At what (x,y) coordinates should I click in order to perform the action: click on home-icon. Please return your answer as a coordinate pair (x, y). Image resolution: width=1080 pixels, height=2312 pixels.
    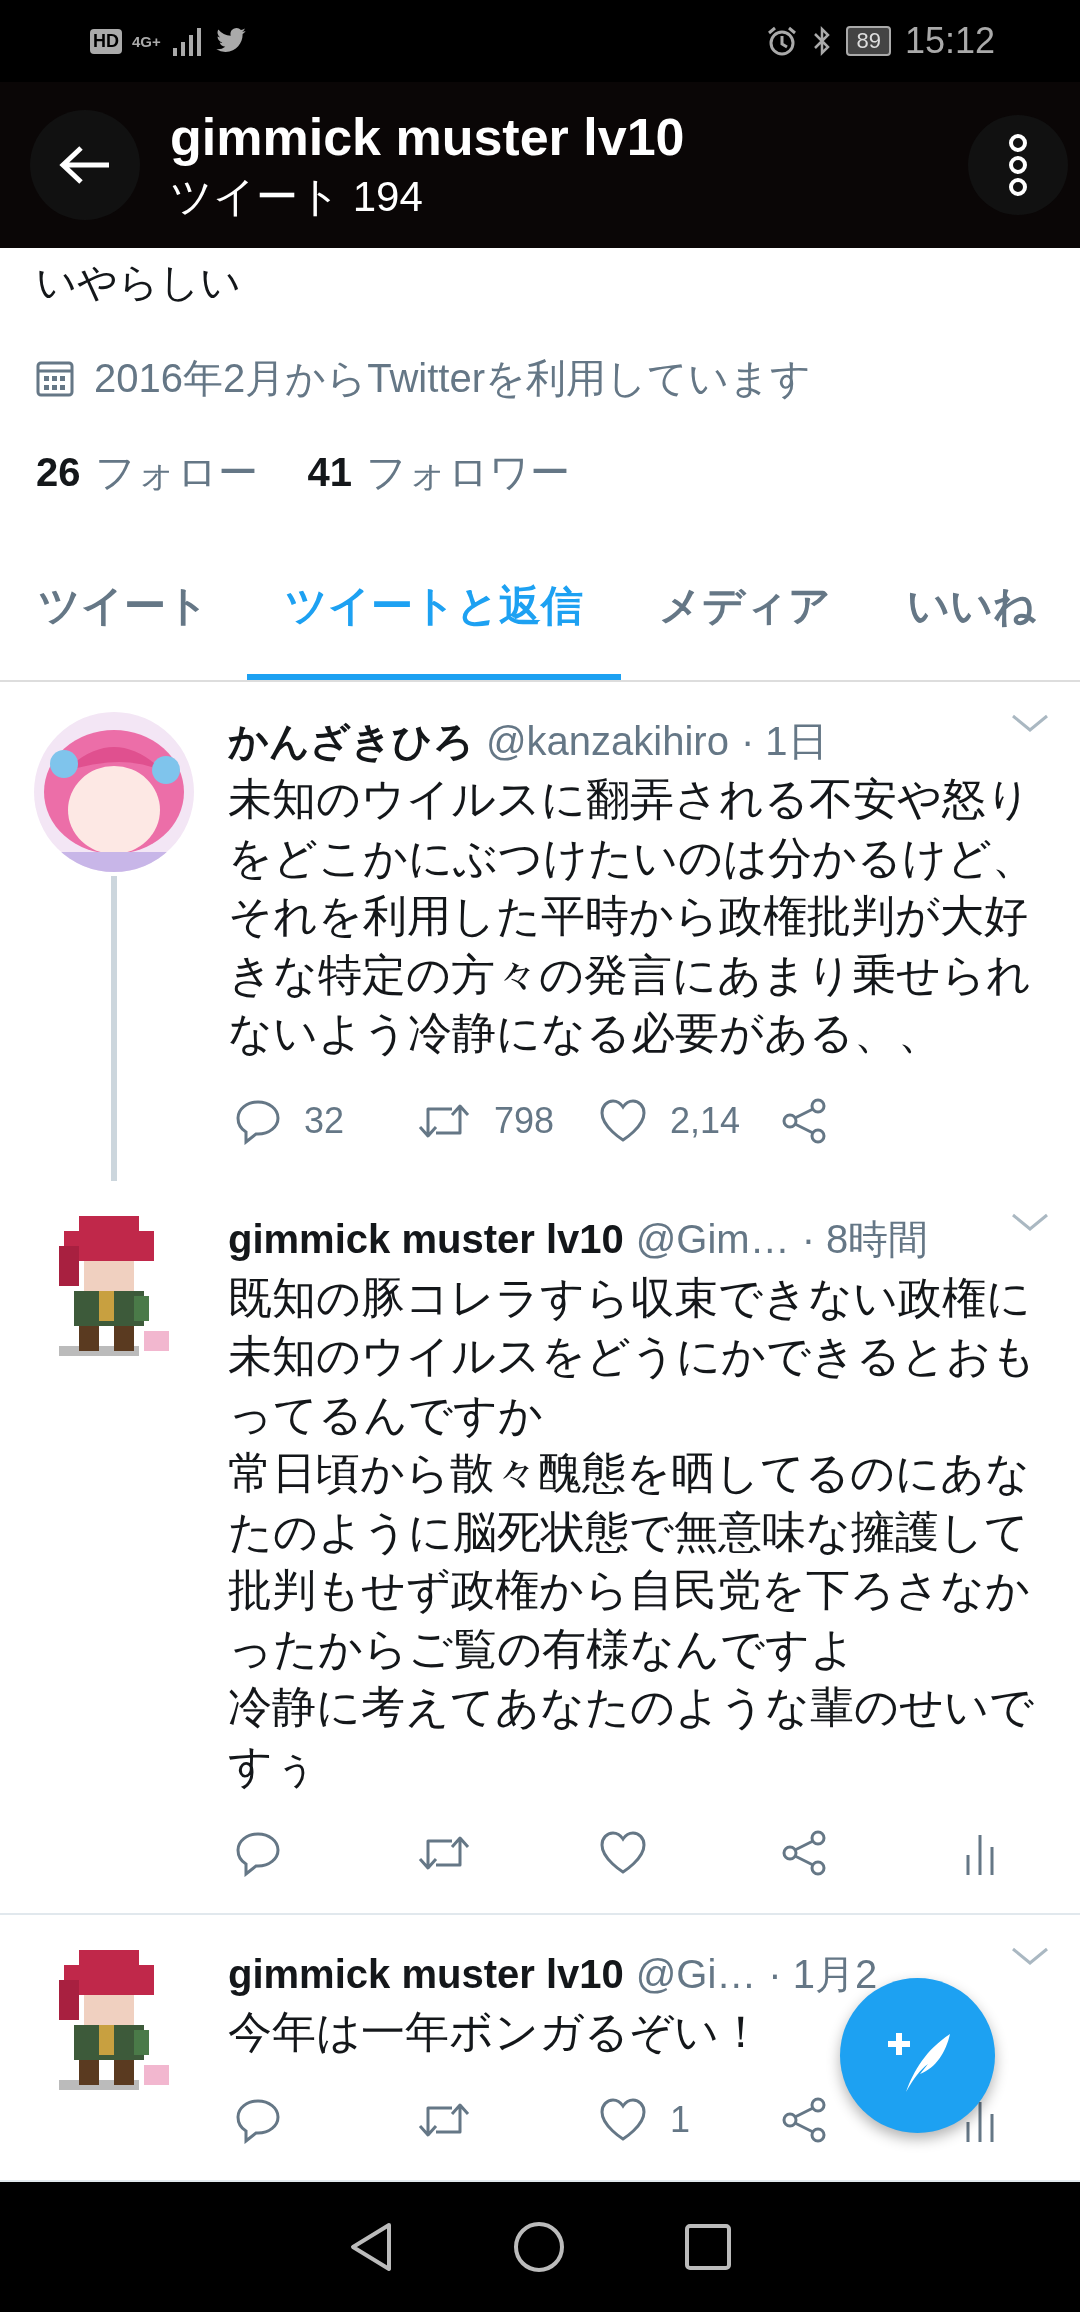
    Looking at the image, I should click on (539, 2247).